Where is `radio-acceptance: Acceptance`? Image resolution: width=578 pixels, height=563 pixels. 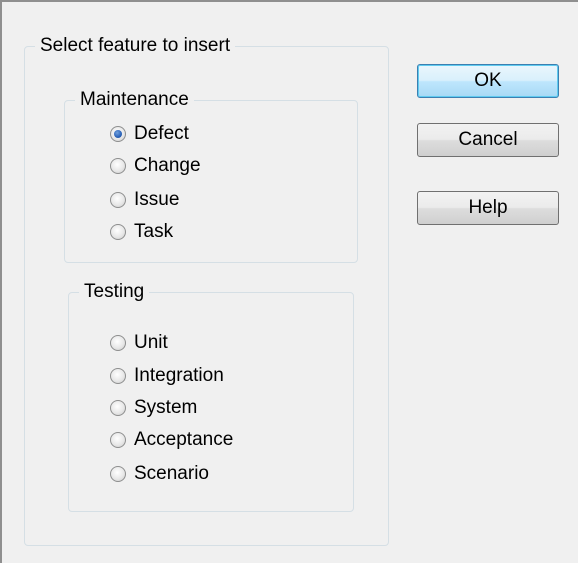 radio-acceptance: Acceptance is located at coordinates (171, 440).